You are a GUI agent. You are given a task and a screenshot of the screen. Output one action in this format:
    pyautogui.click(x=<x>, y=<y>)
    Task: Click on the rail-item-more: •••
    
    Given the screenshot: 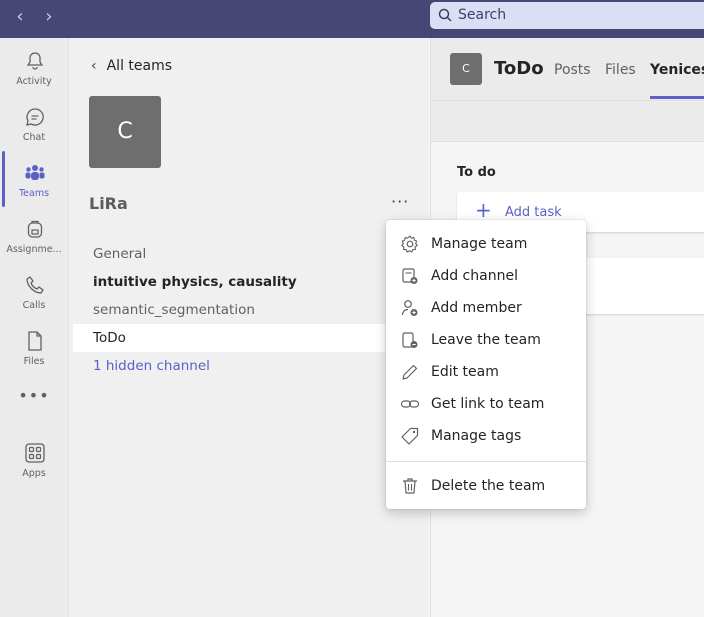 What is the action you would take?
    pyautogui.click(x=34, y=401)
    